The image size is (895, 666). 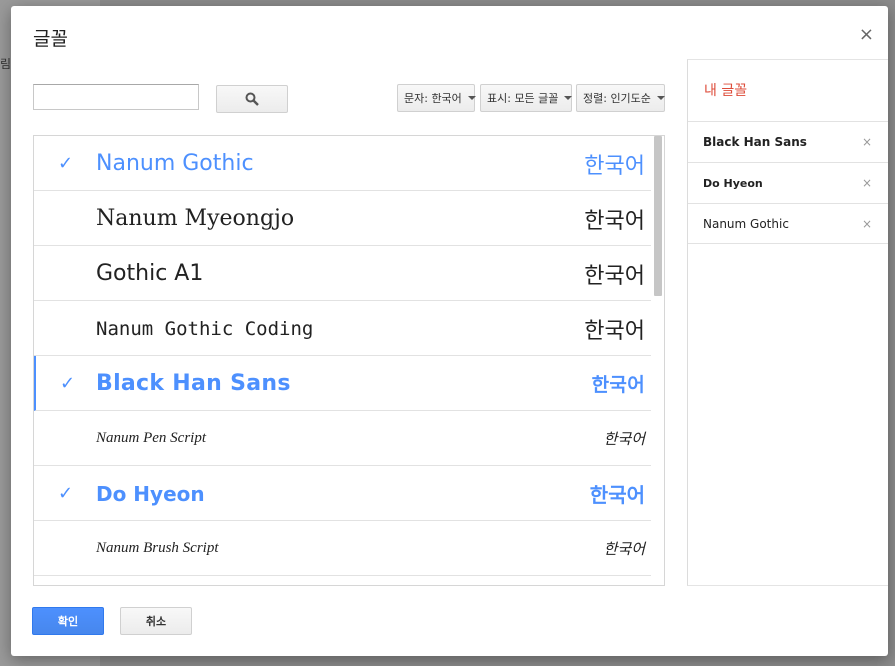 I want to click on my-font-item: Black Han Sans ×, so click(x=788, y=141).